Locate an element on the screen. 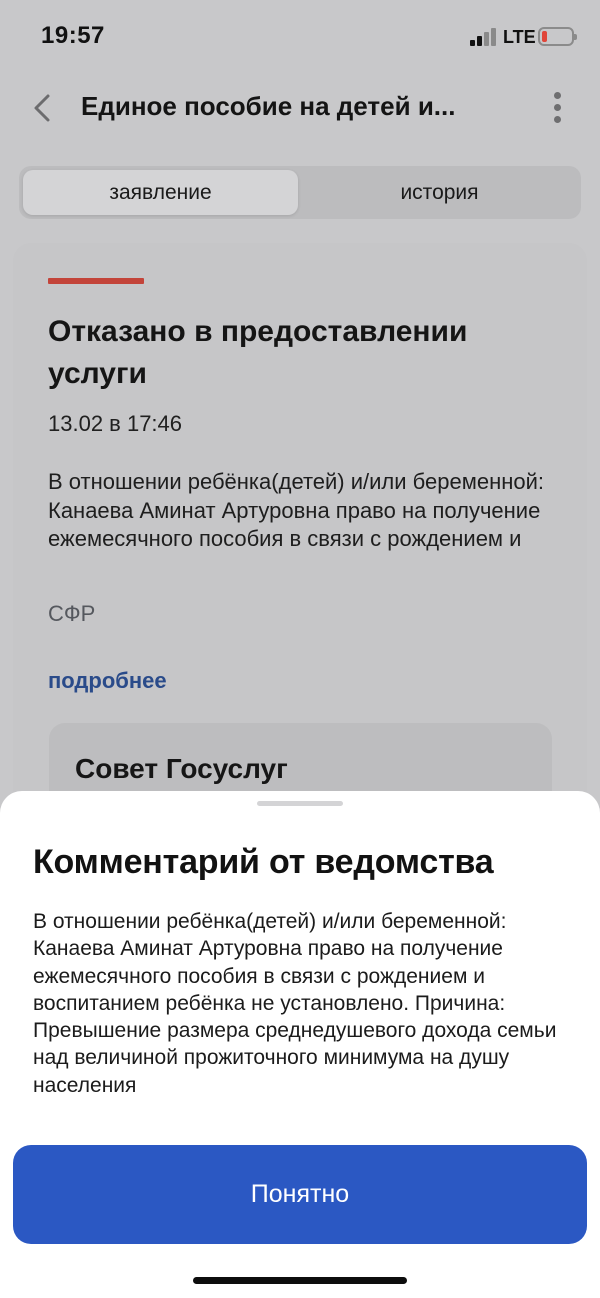 The height and width of the screenshot is (1298, 600). status-bar: 19:57 LTE is located at coordinates (300, 37).